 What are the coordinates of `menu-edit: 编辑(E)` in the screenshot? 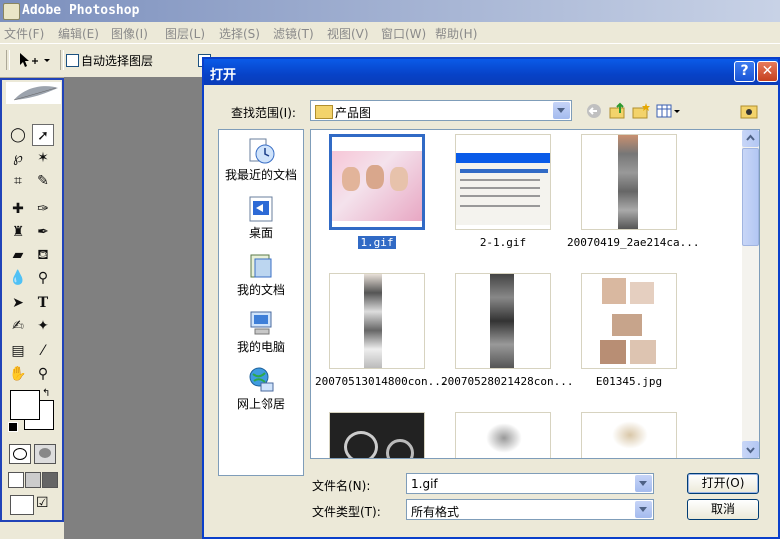 It's located at (78, 33).